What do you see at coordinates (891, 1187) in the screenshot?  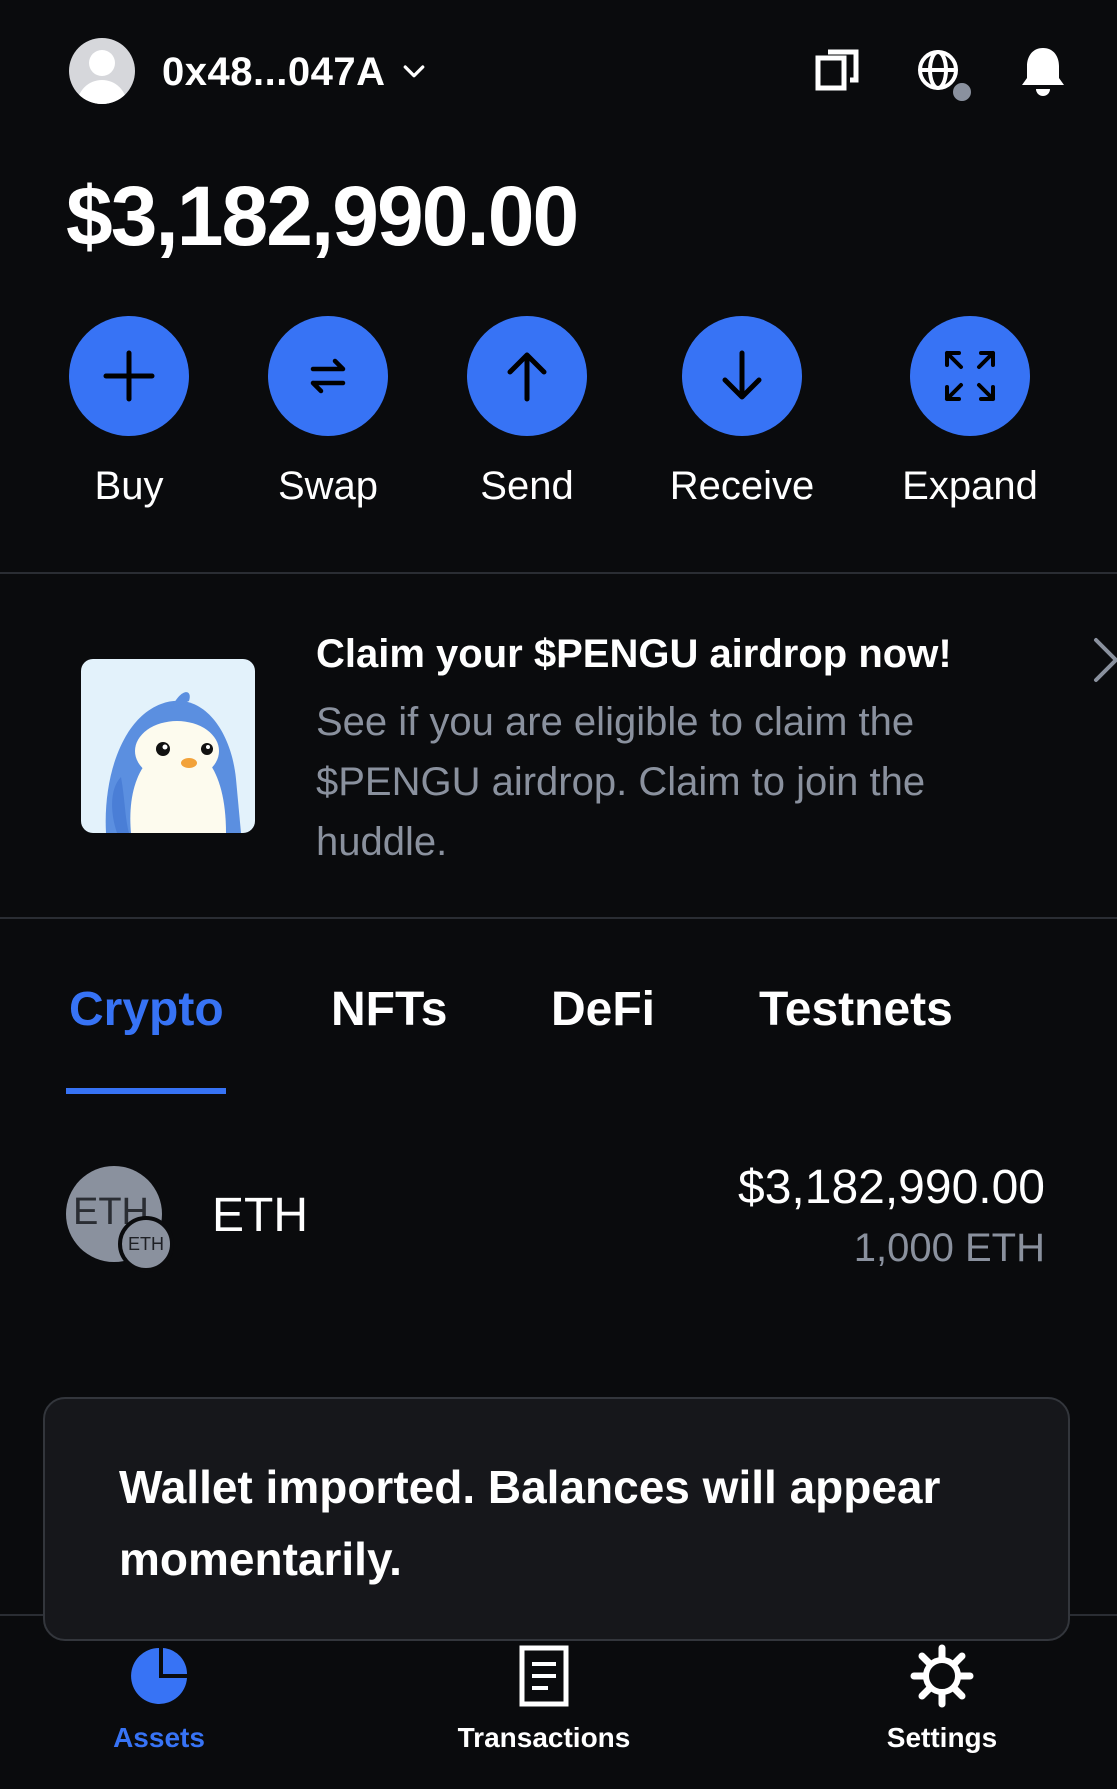 I see `asset-fiat-value: $3,182,990.00` at bounding box center [891, 1187].